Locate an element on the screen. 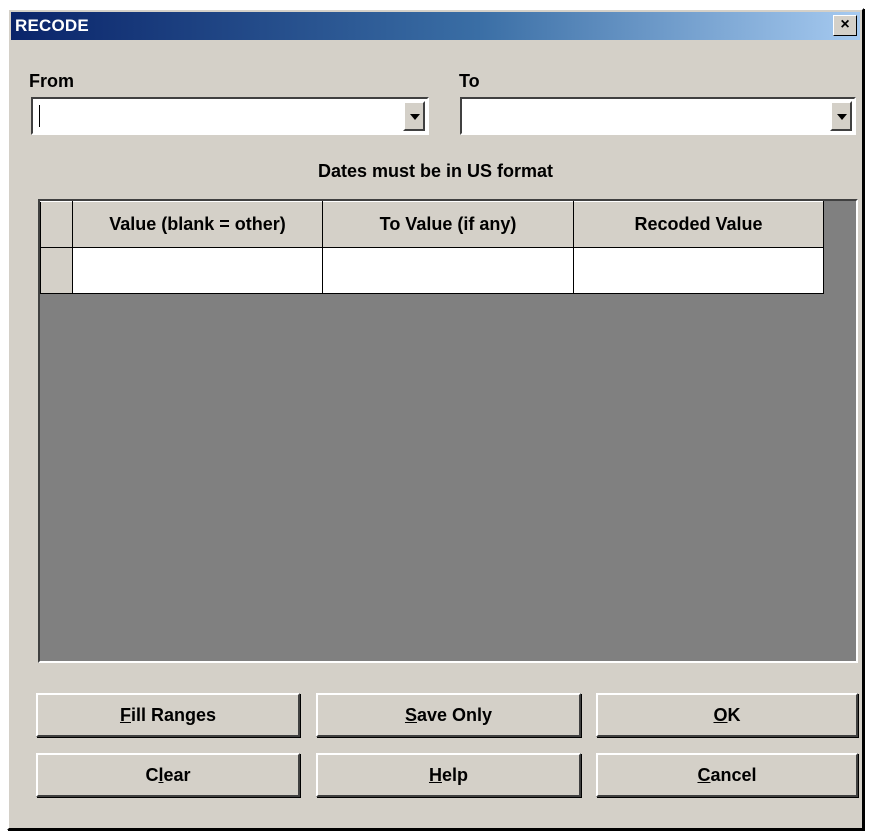  button-label: ill Ranges is located at coordinates (173, 715).